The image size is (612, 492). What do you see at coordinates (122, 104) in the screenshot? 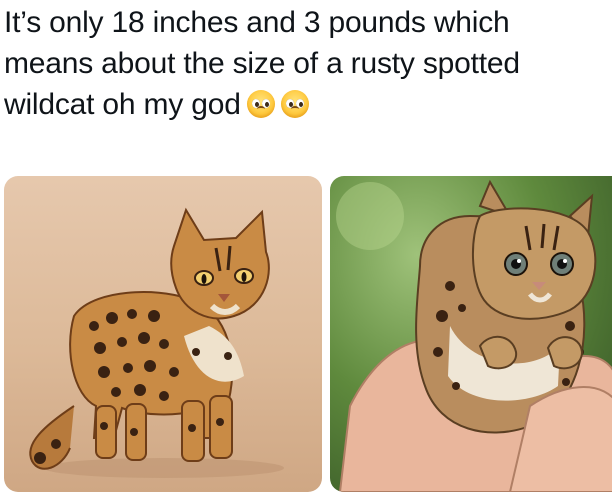
I see `tweet-text-line-3-words: wildcat oh my god` at bounding box center [122, 104].